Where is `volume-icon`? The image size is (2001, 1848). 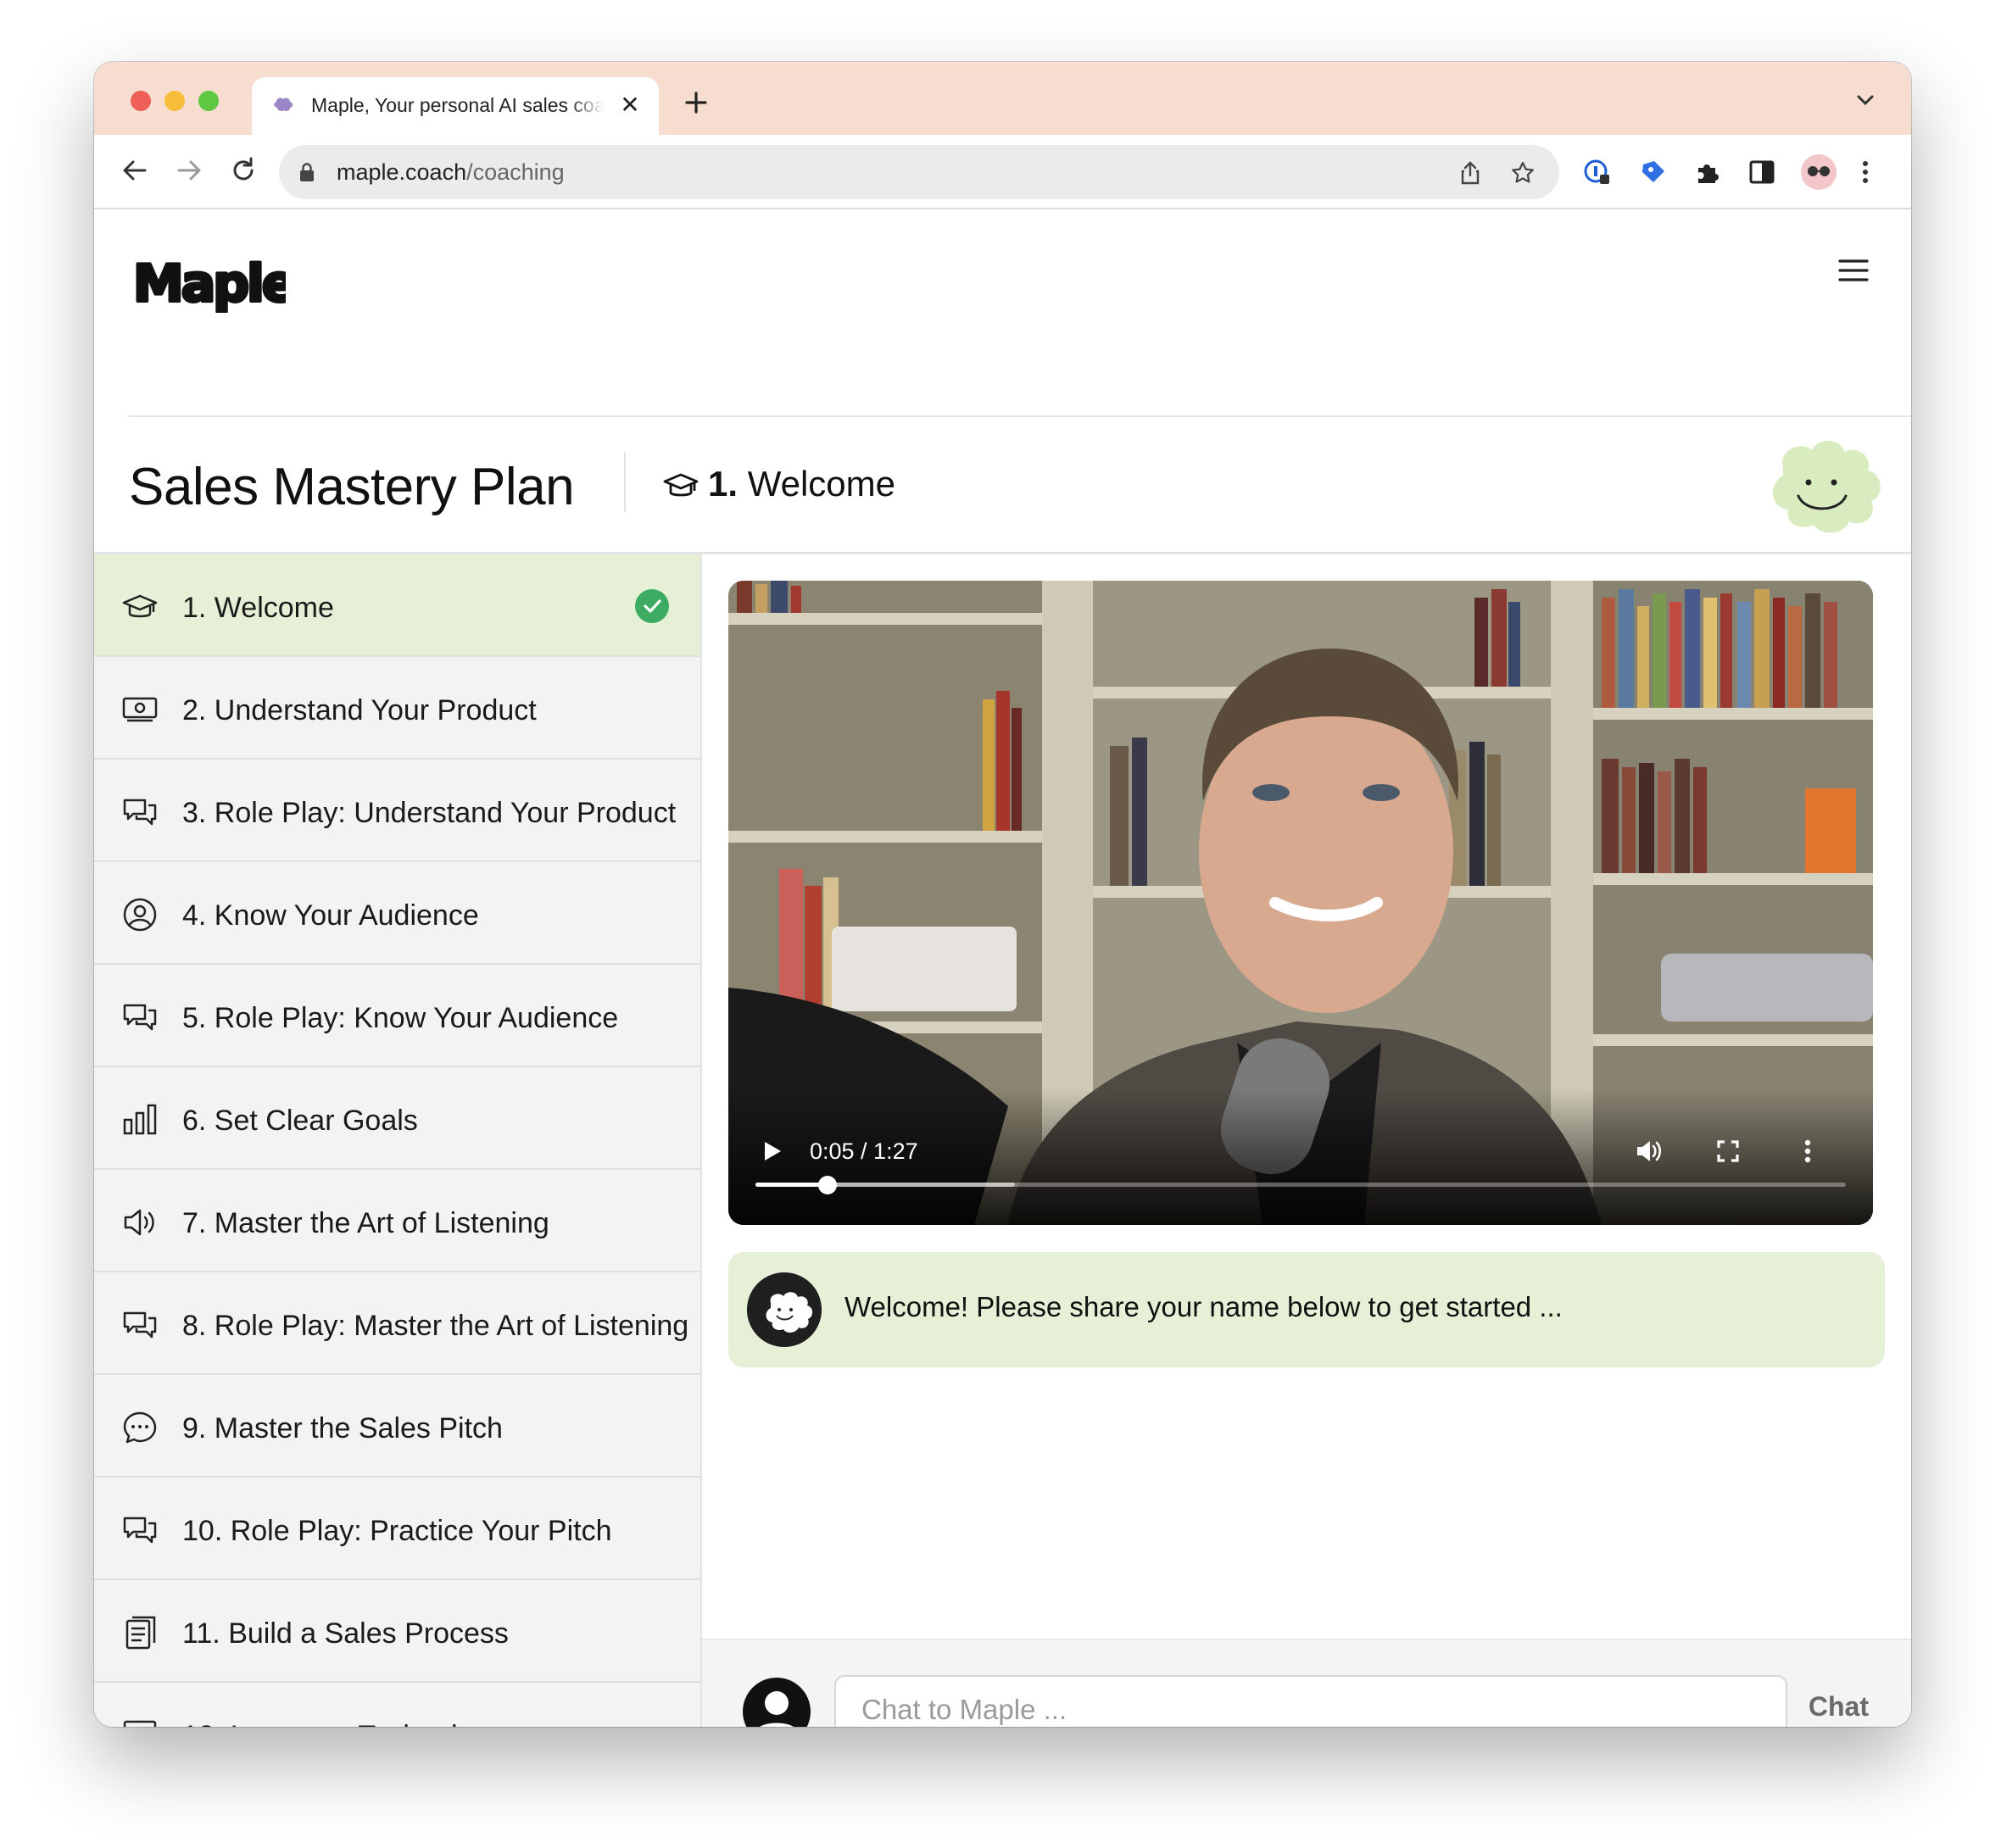 volume-icon is located at coordinates (1648, 1151).